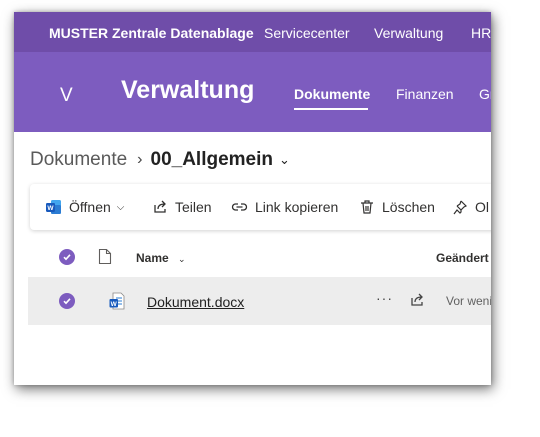 This screenshot has height=437, width=540. What do you see at coordinates (468, 301) in the screenshot?
I see `modified-date: Vor wenige` at bounding box center [468, 301].